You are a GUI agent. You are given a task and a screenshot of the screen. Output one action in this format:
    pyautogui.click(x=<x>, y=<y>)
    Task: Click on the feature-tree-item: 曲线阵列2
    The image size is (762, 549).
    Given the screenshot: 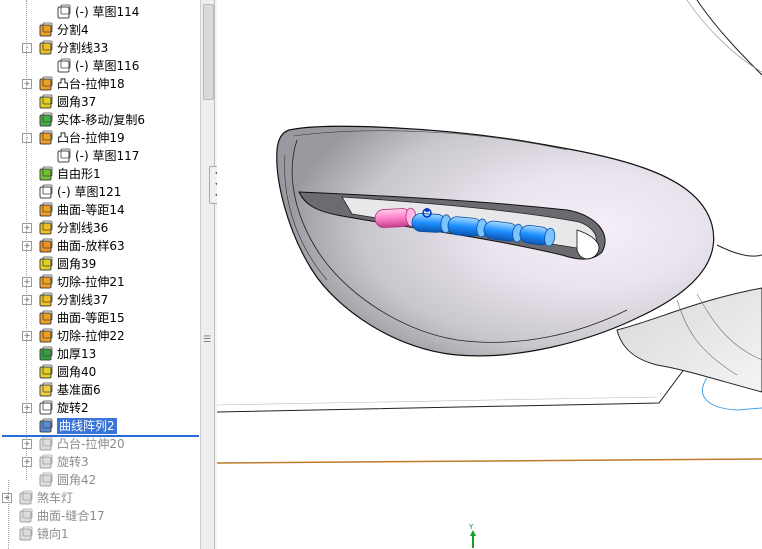 What is the action you would take?
    pyautogui.click(x=100, y=426)
    